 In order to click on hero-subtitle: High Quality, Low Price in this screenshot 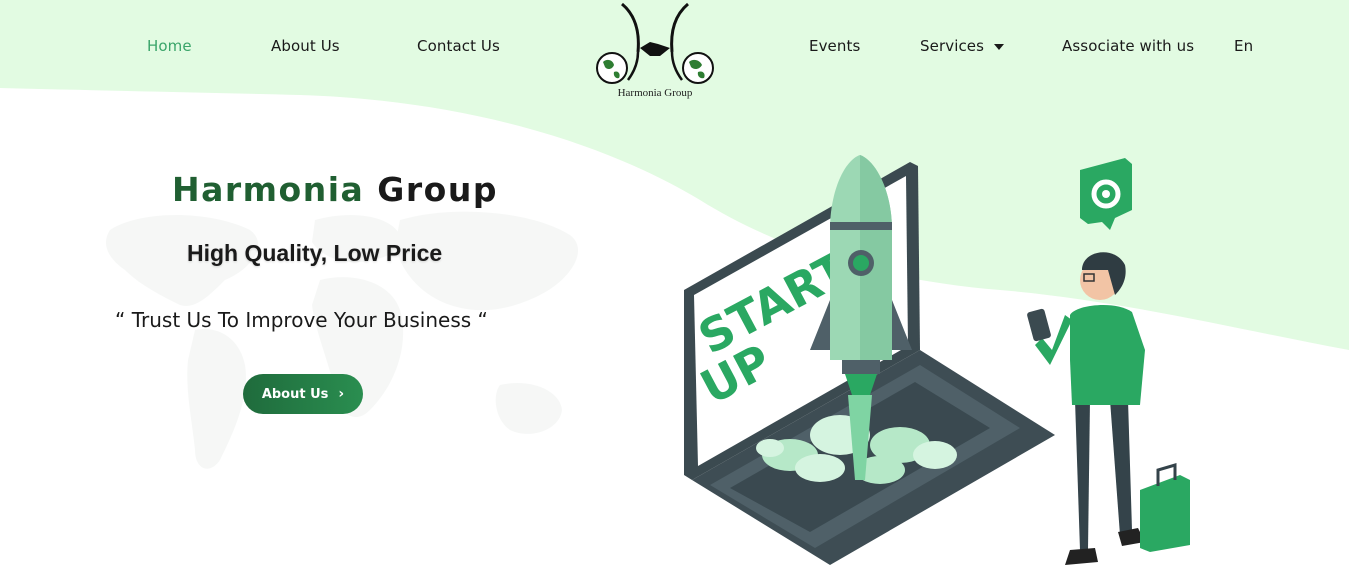, I will do `click(315, 253)`.